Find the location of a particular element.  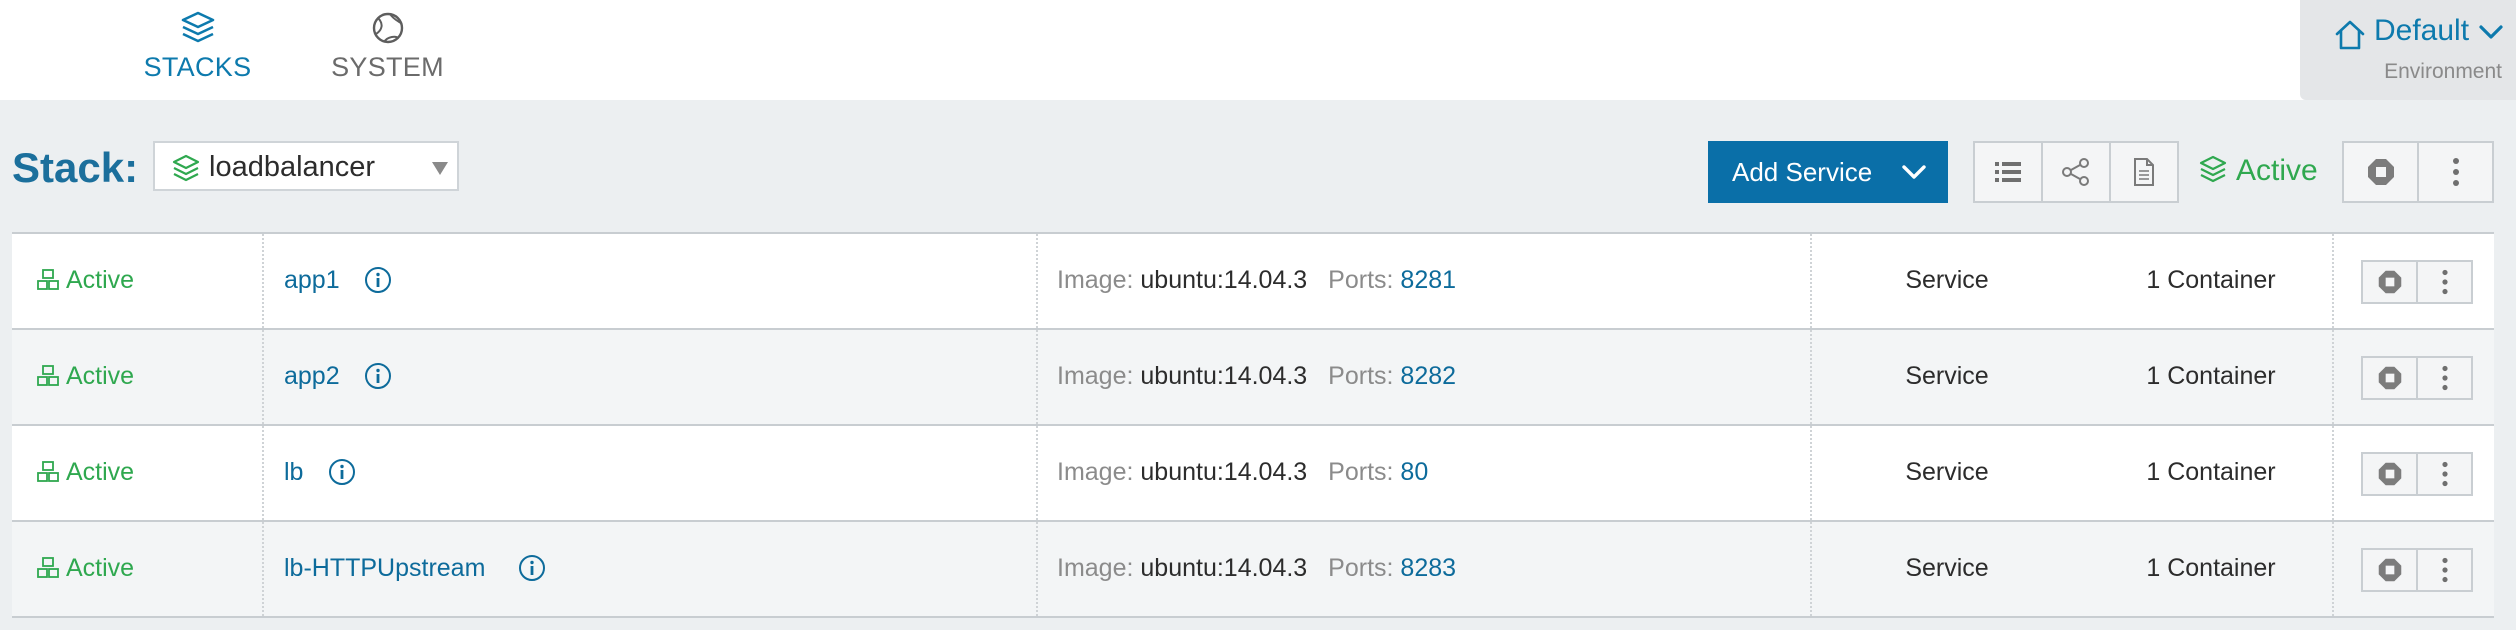

add-service-button: Add Service is located at coordinates (1828, 172).